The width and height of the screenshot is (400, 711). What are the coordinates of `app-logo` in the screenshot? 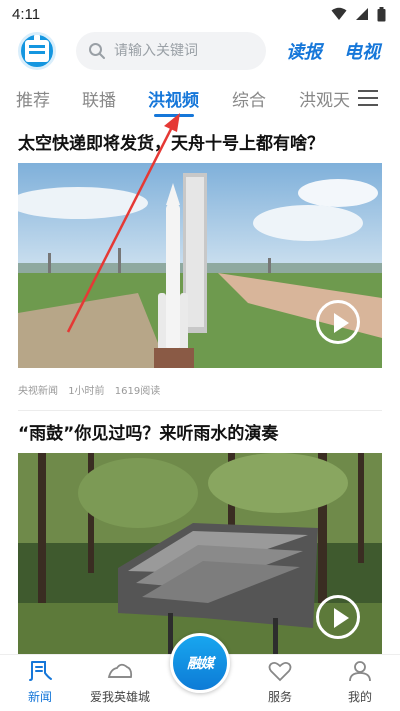 It's located at (37, 51).